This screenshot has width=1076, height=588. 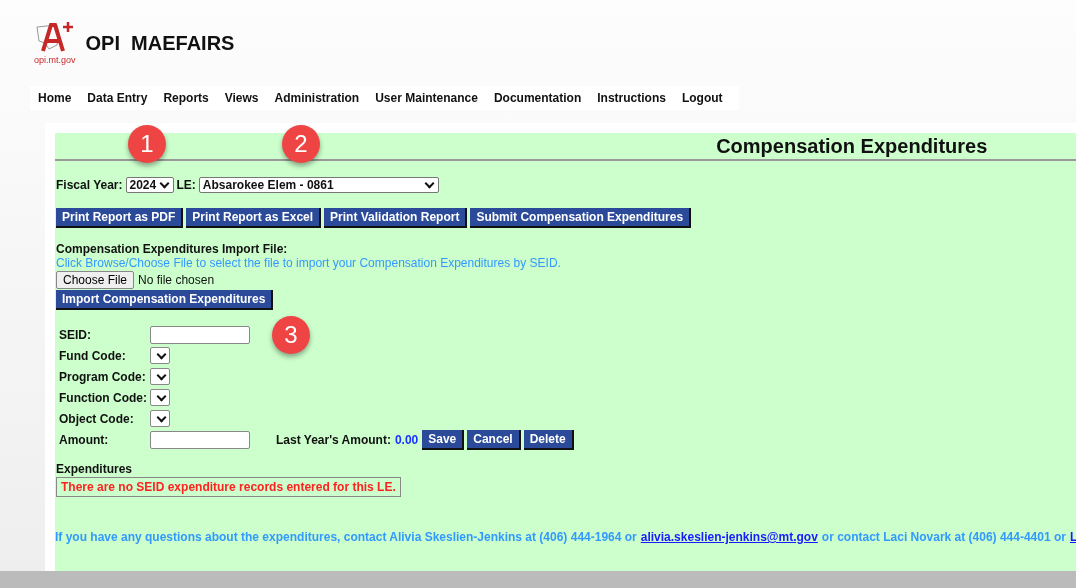 What do you see at coordinates (443, 439) in the screenshot?
I see `form-button: Save` at bounding box center [443, 439].